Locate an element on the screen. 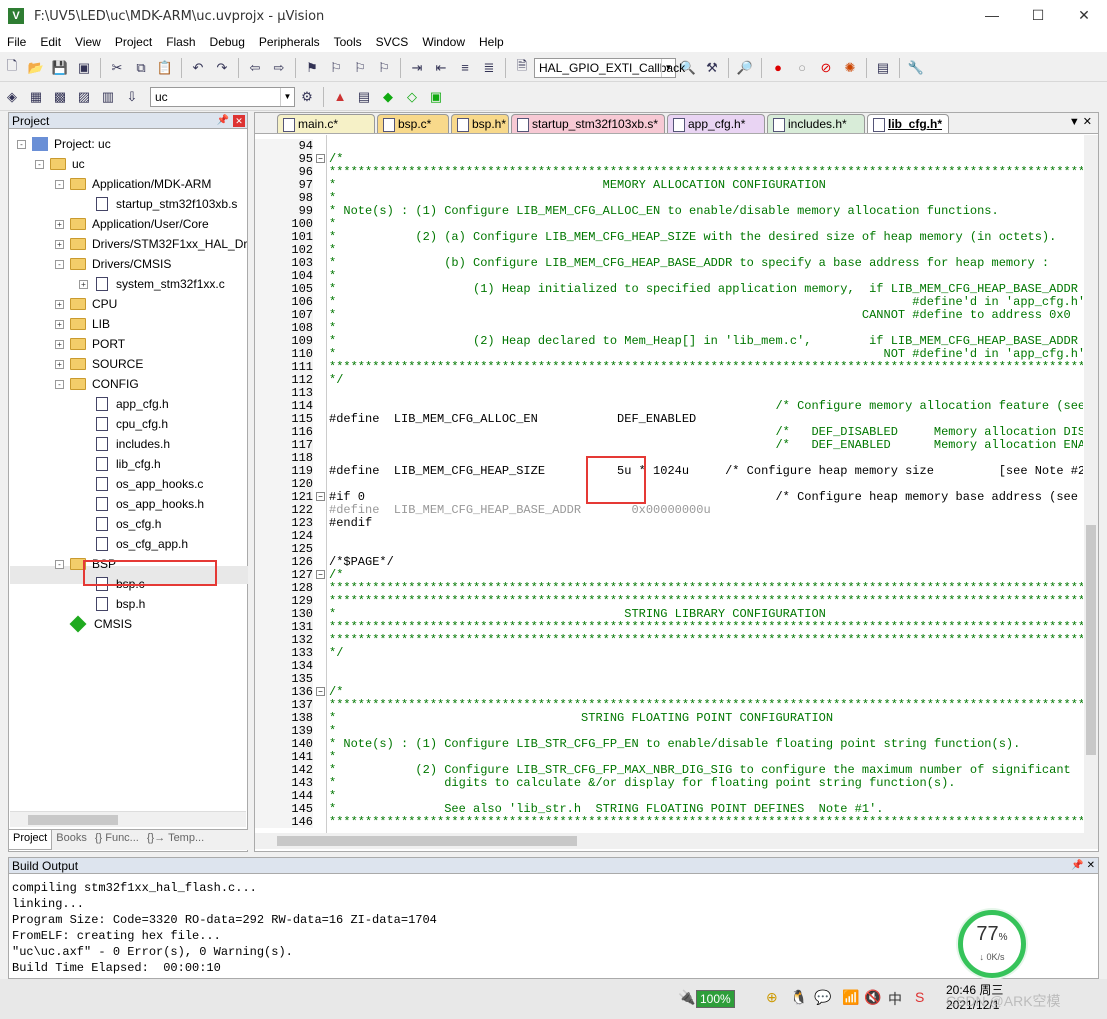  new-file-icon: 🗋 is located at coordinates (12, 68).